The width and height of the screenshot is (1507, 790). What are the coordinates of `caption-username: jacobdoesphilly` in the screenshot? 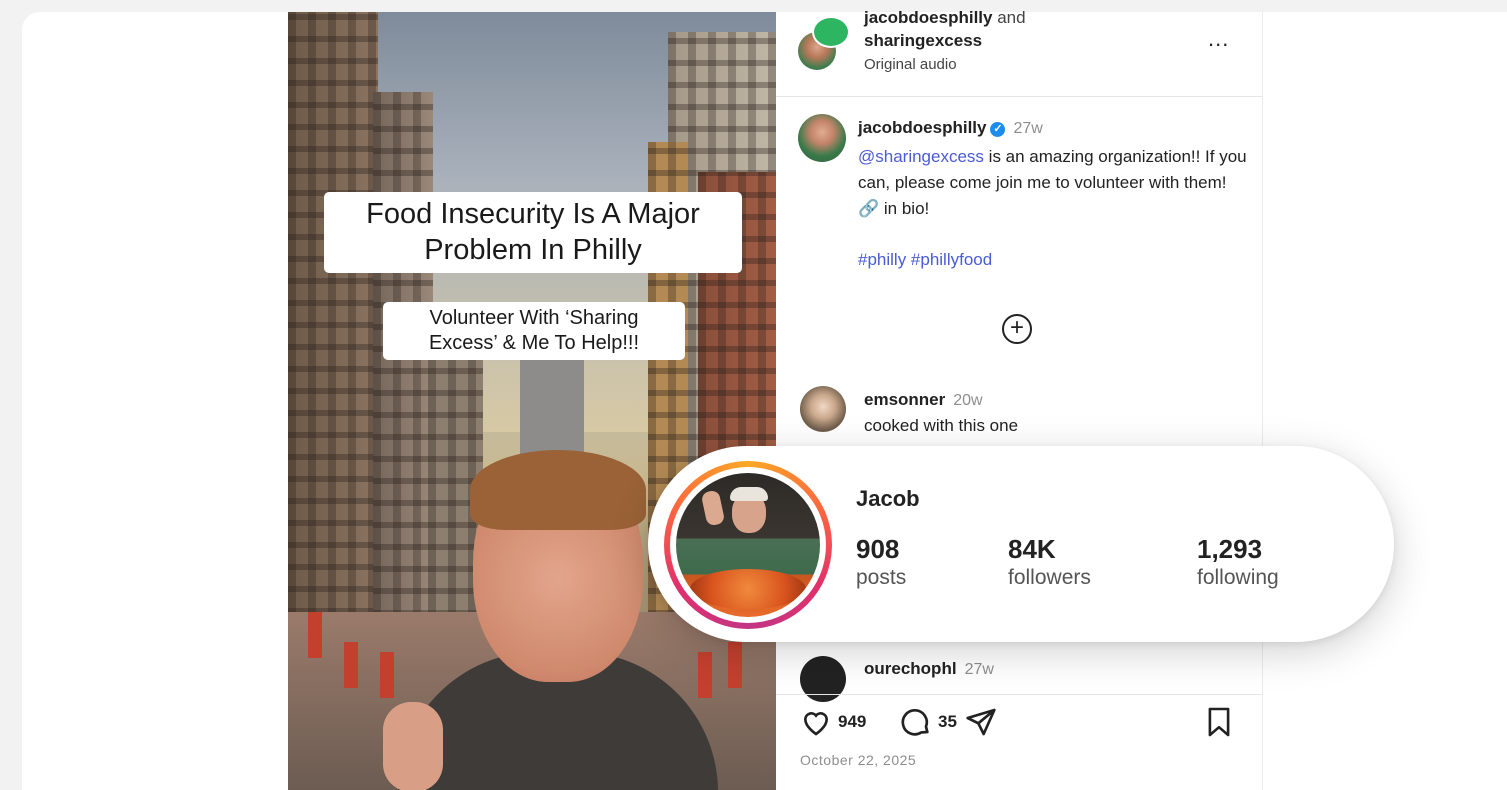 It's located at (922, 127).